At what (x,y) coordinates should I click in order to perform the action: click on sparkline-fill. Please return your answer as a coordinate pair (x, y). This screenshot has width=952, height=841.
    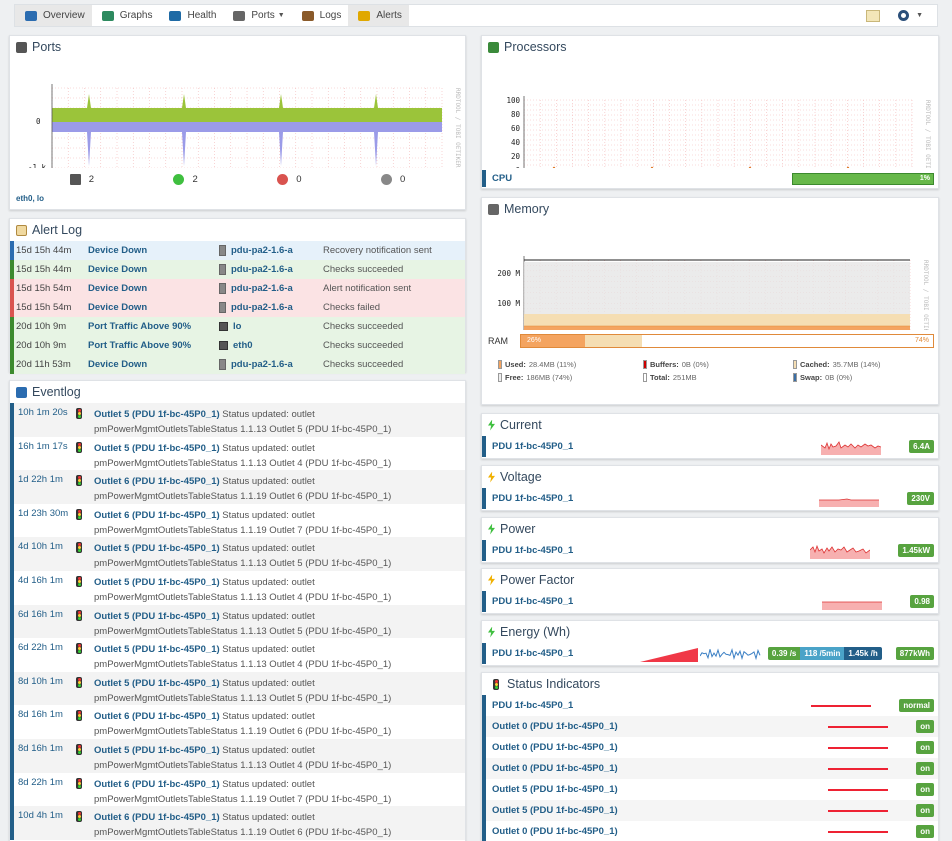
    Looking at the image, I should click on (852, 605).